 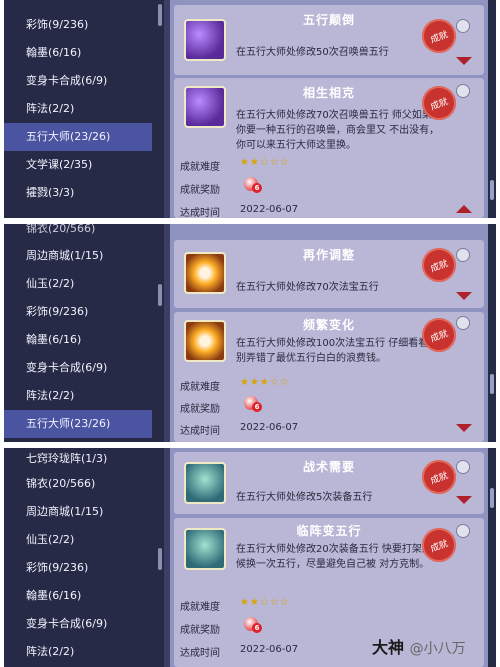 What do you see at coordinates (312, 52) in the screenshot?
I see `achievement-description: 在五行大师处修改50次召唤兽五行` at bounding box center [312, 52].